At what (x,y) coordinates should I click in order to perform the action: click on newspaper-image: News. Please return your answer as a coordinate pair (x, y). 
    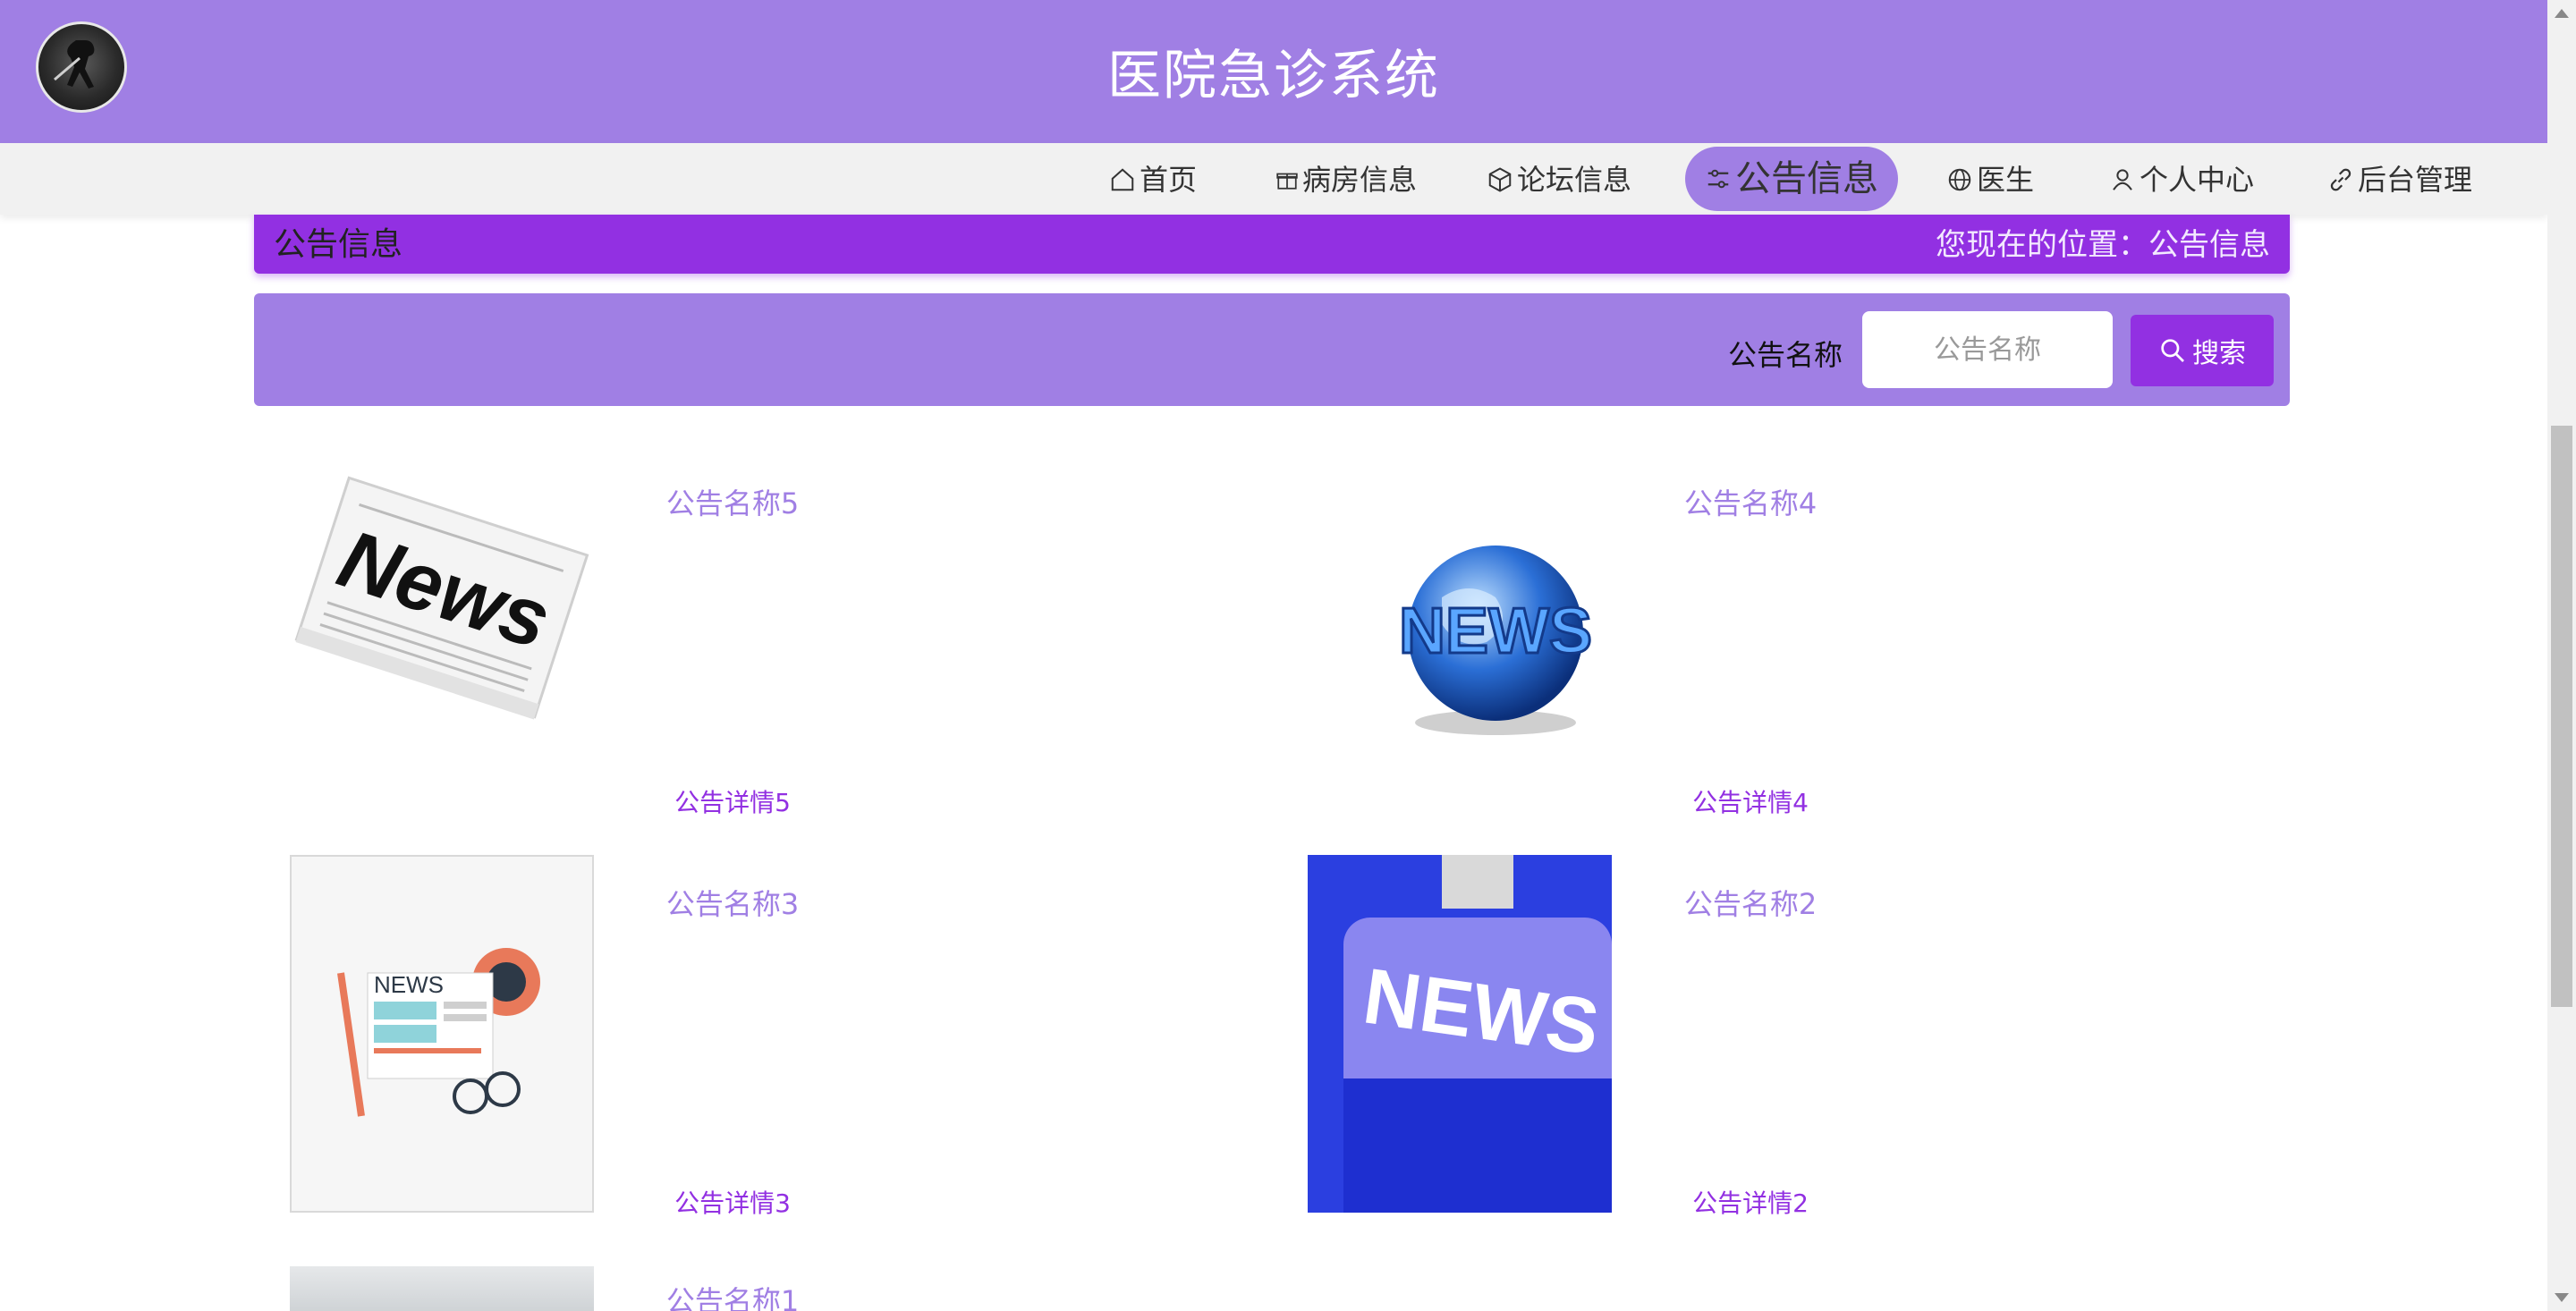
    Looking at the image, I should click on (441, 598).